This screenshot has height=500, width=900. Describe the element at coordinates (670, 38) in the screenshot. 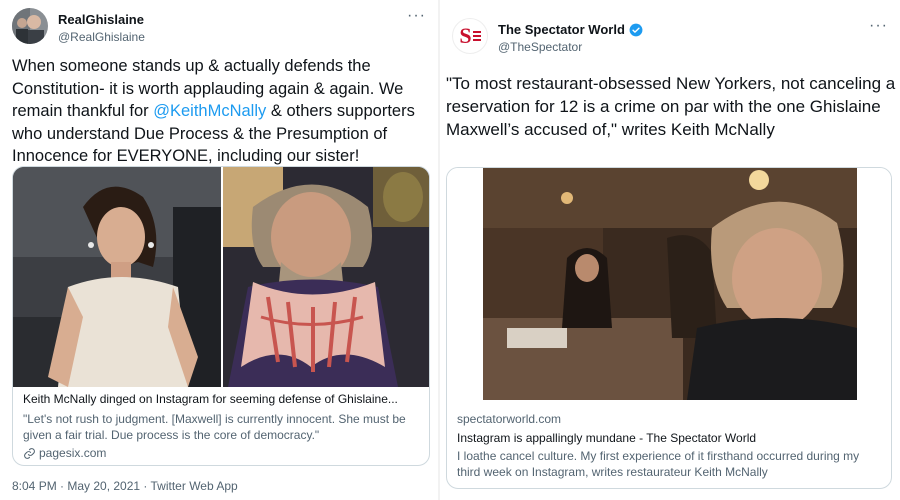

I see `tweet-header: S The Spectator World @TheSpectator ···` at that location.